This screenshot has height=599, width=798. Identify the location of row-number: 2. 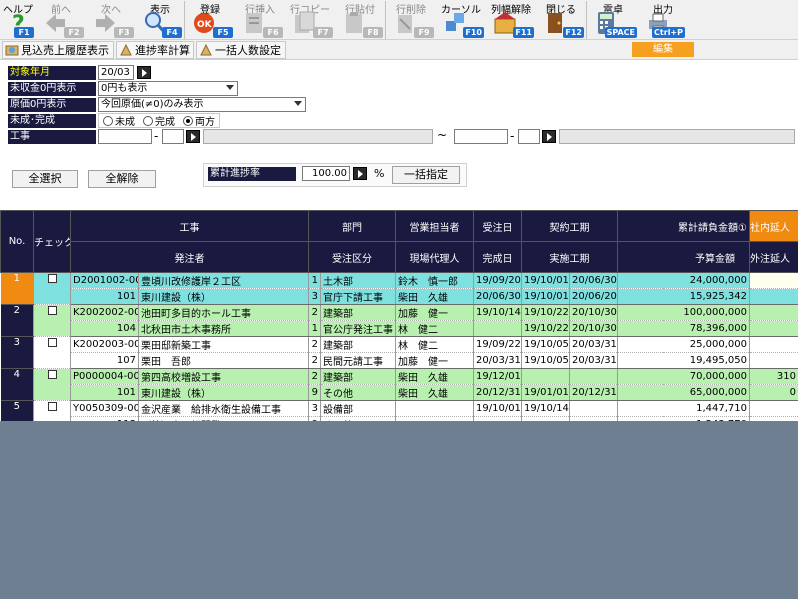
(17, 320).